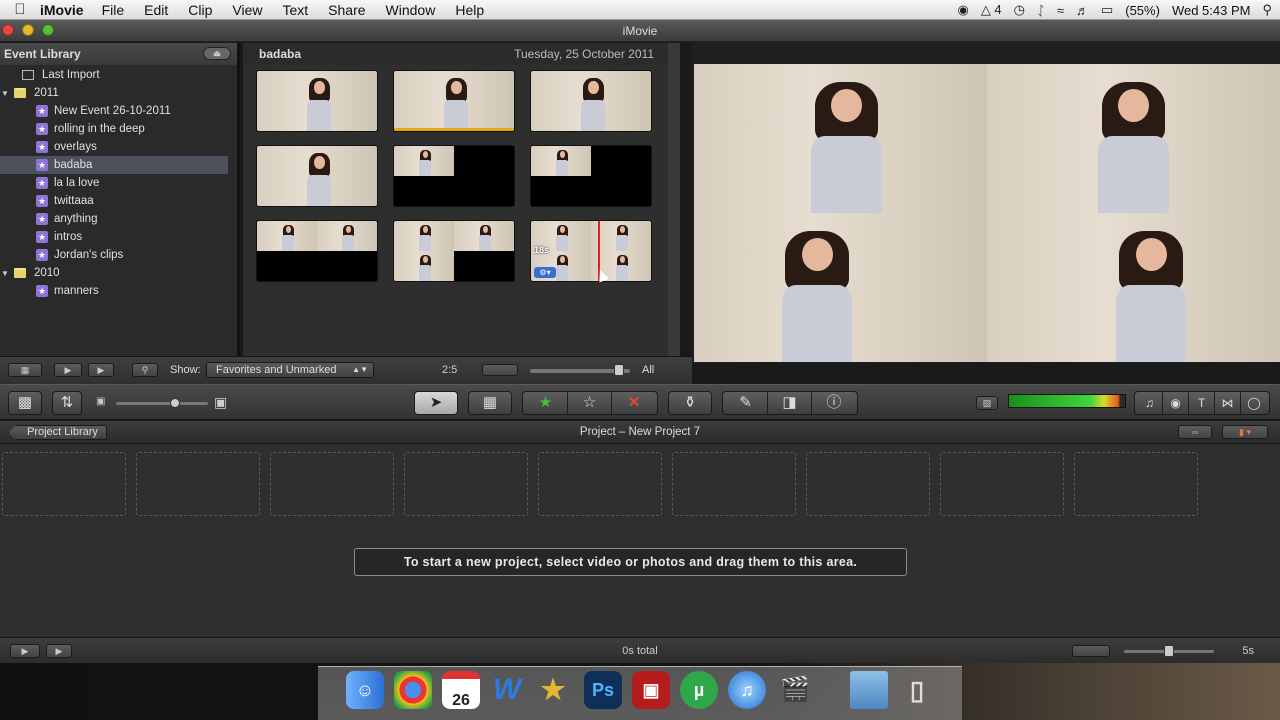  Describe the element at coordinates (454, 101) in the screenshot. I see `clip-thumbnail-selected` at that location.